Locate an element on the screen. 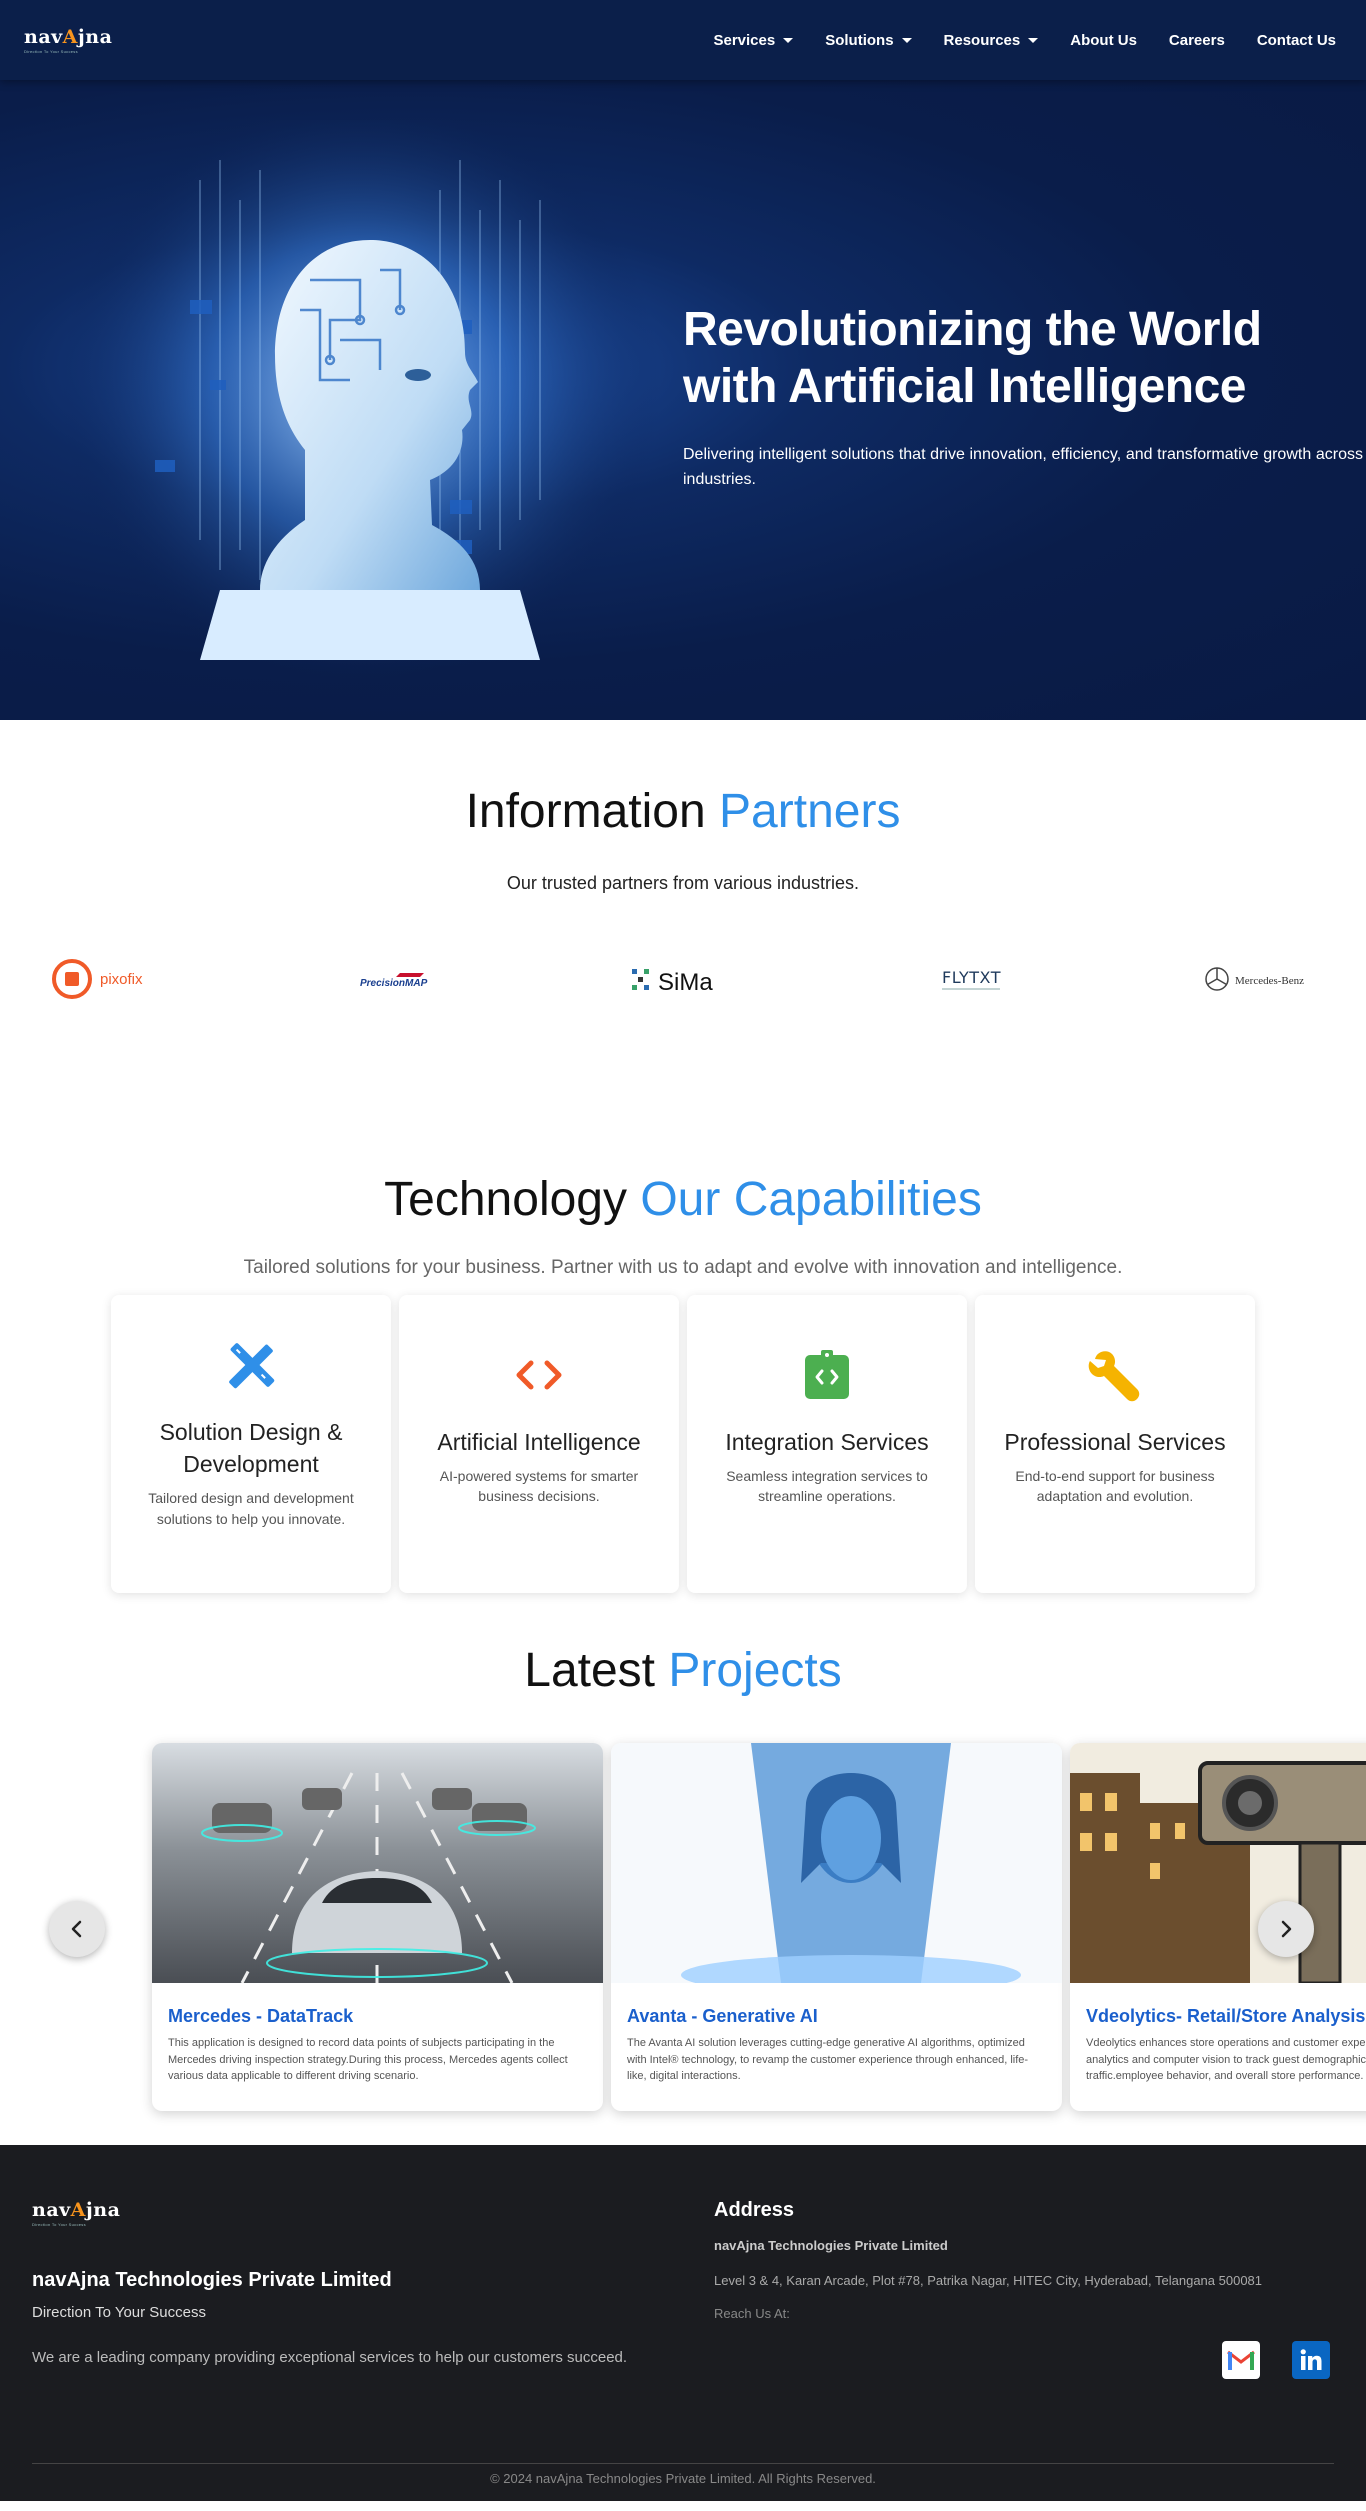 This screenshot has height=2511, width=1366. chevron-right-icon is located at coordinates (1286, 1929).